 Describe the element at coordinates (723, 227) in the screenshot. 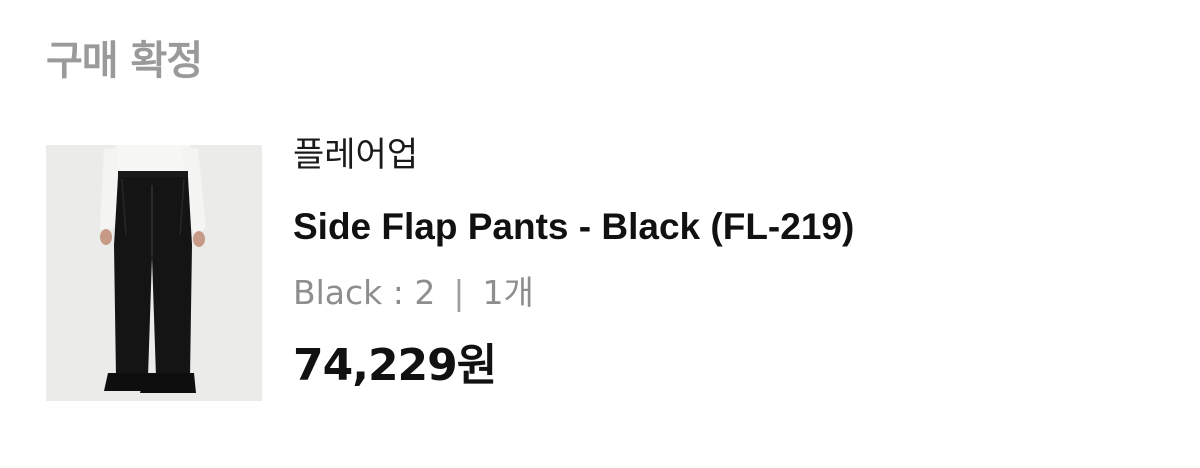

I see `product-name: Side Flap Pants - Black (FL-219)` at that location.